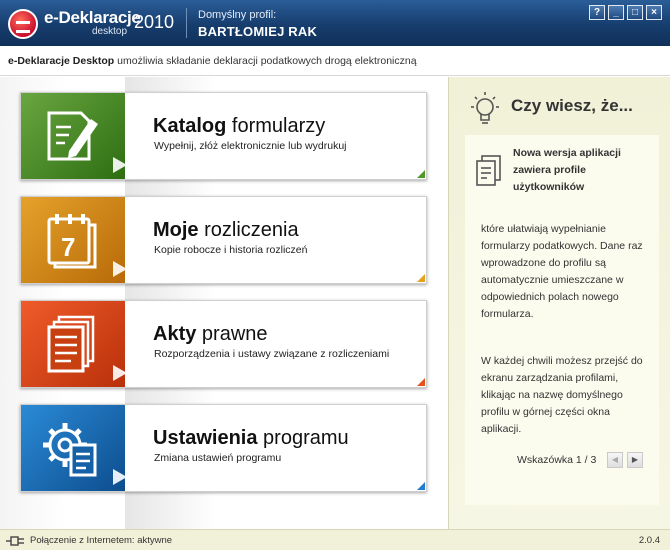  What do you see at coordinates (101, 540) in the screenshot?
I see `connection-status: Połączenie z Internetem: aktywne` at bounding box center [101, 540].